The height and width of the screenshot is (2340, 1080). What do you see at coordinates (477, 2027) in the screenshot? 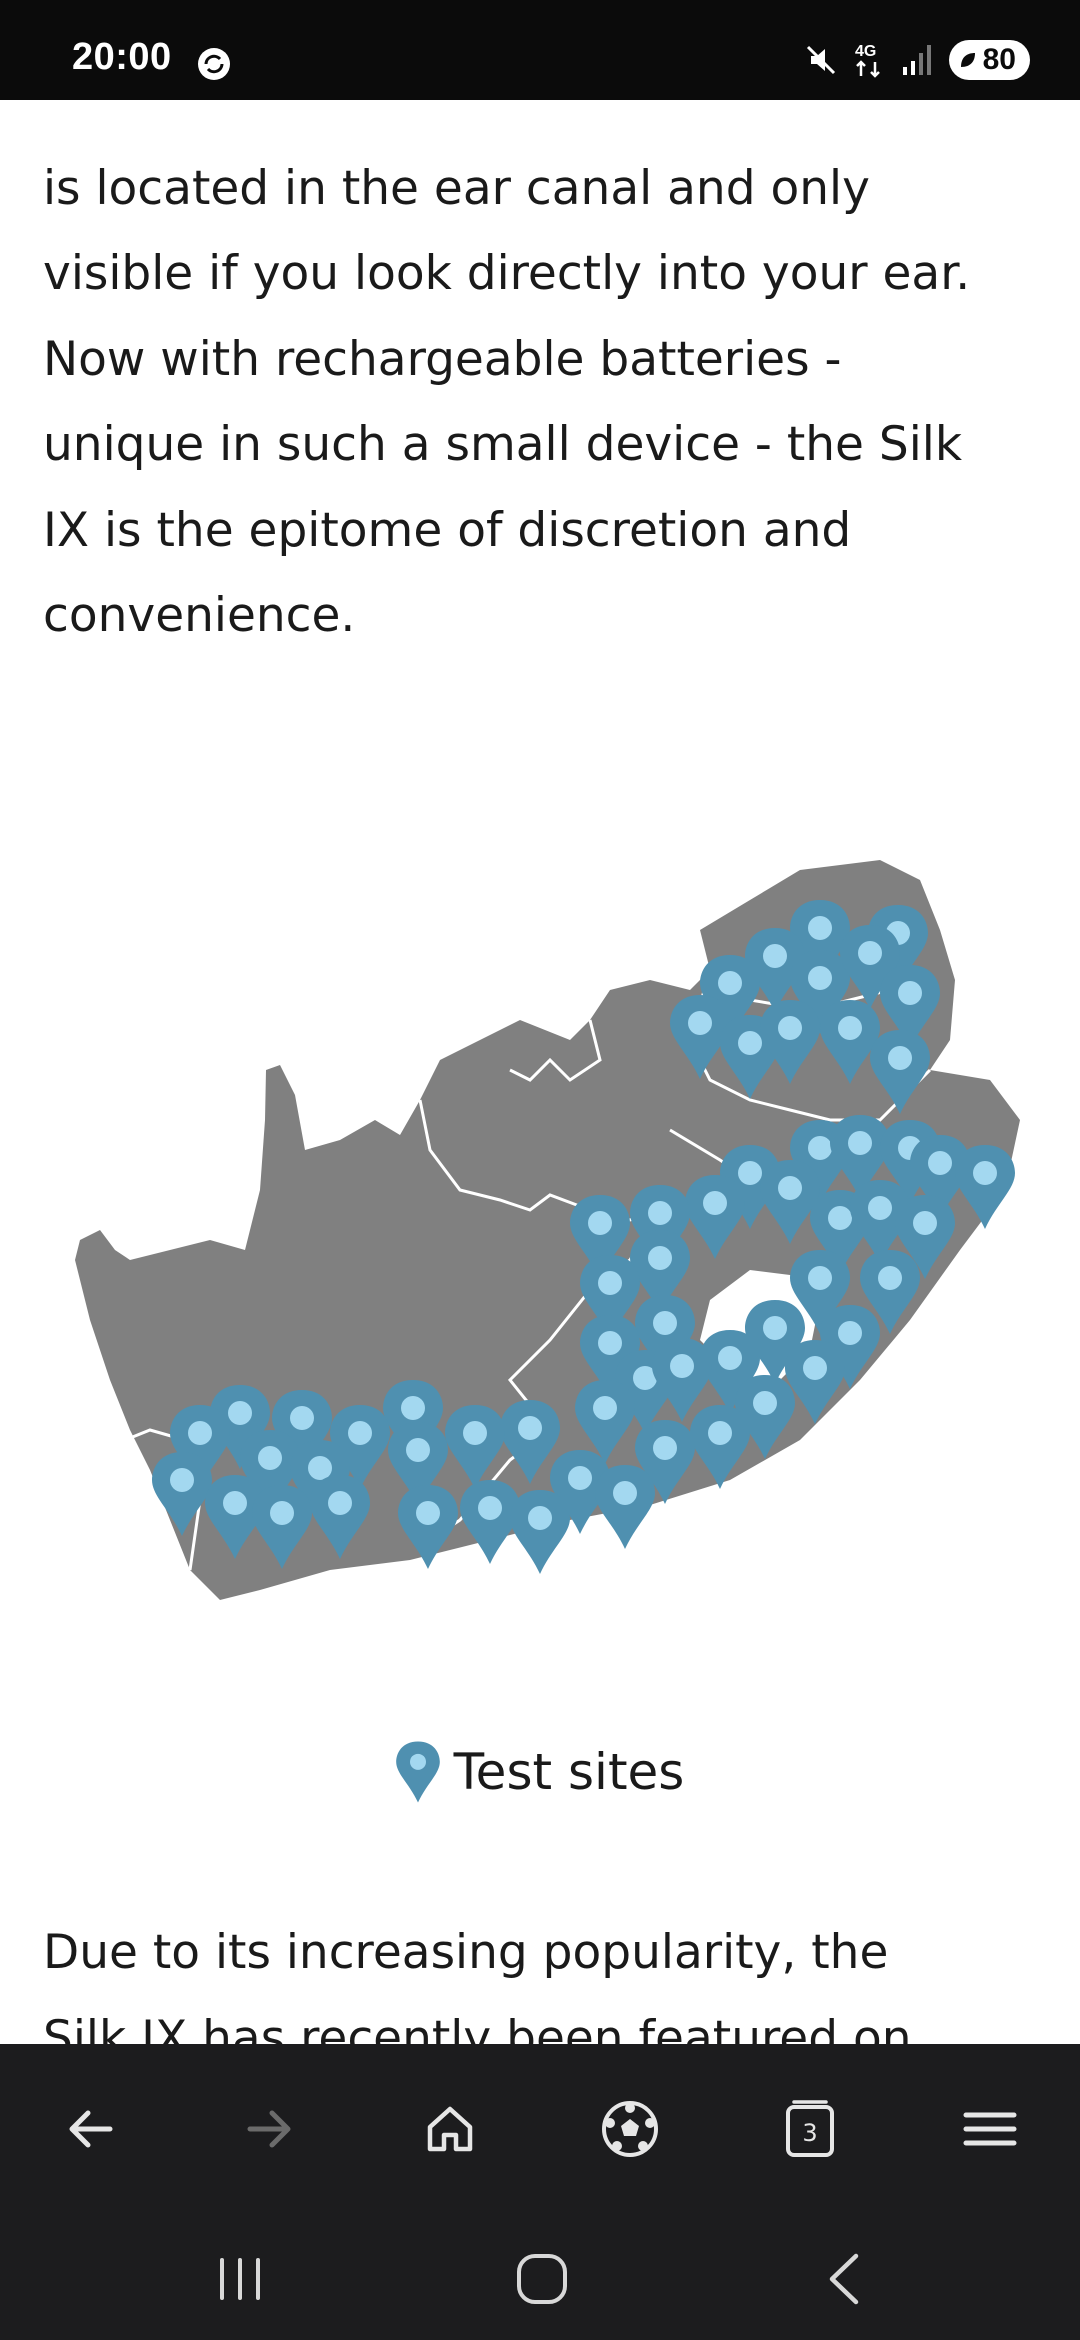
I see `paragraph-line: Silk IX has recently been featured on` at bounding box center [477, 2027].